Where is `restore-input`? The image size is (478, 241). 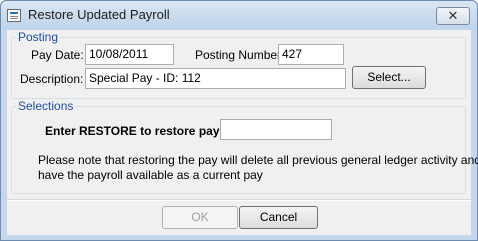
restore-input is located at coordinates (276, 129).